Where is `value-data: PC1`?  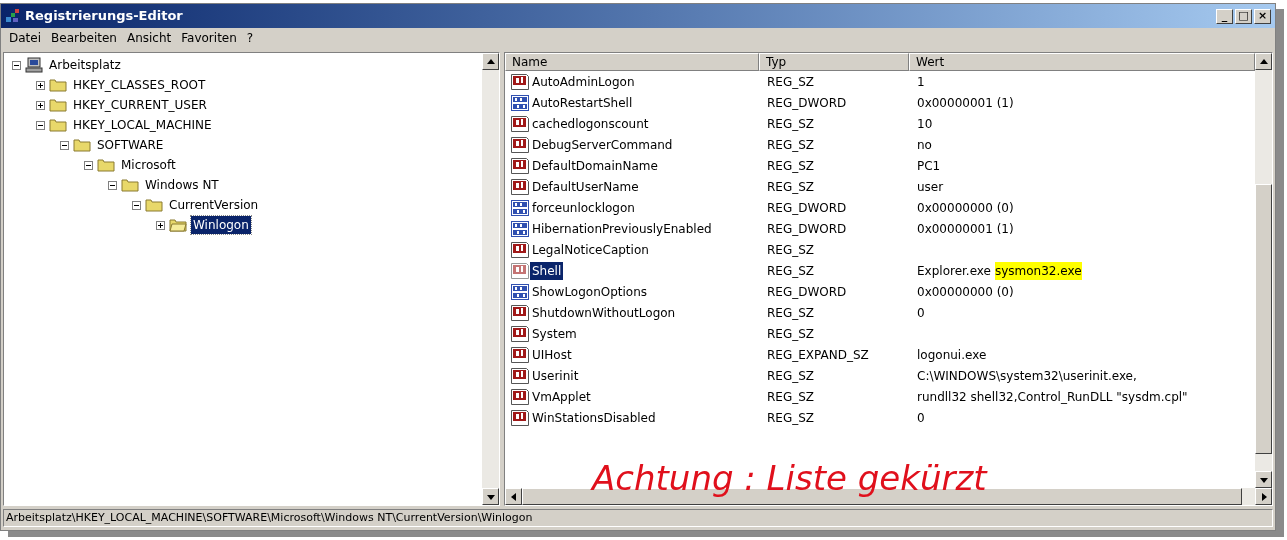 value-data: PC1 is located at coordinates (929, 166).